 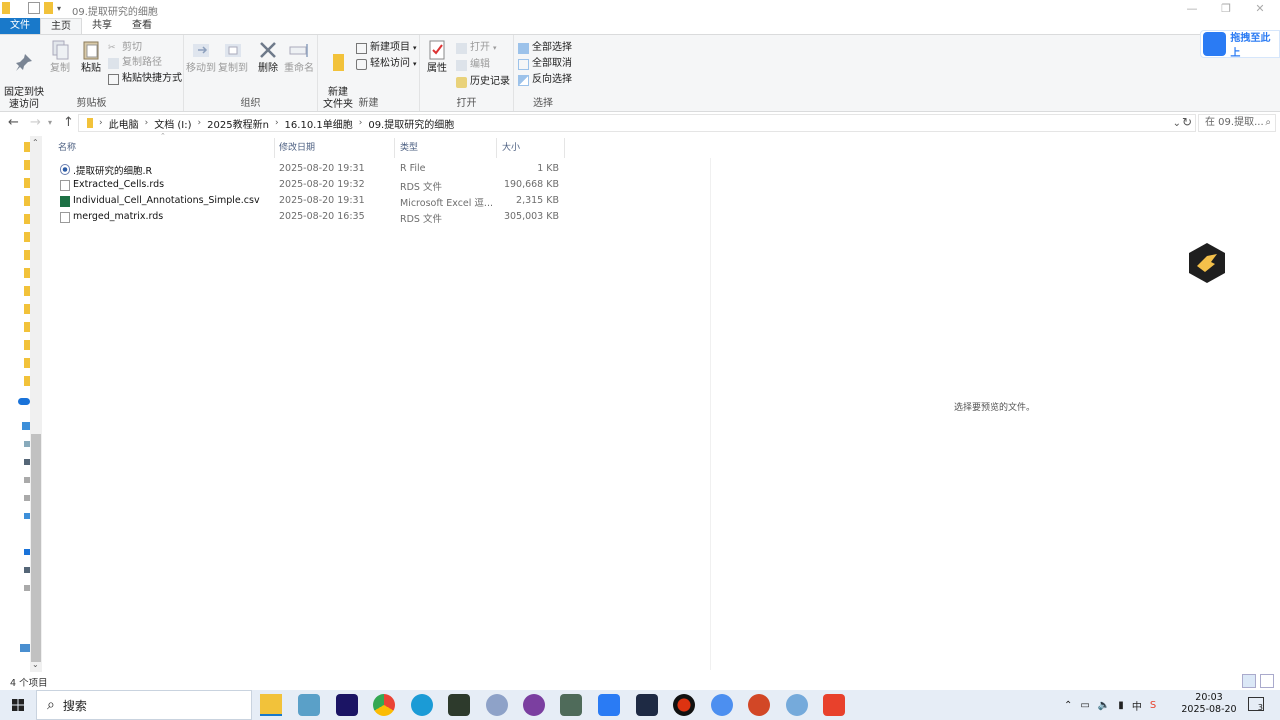 What do you see at coordinates (384, 705) in the screenshot?
I see `chrome-icon` at bounding box center [384, 705].